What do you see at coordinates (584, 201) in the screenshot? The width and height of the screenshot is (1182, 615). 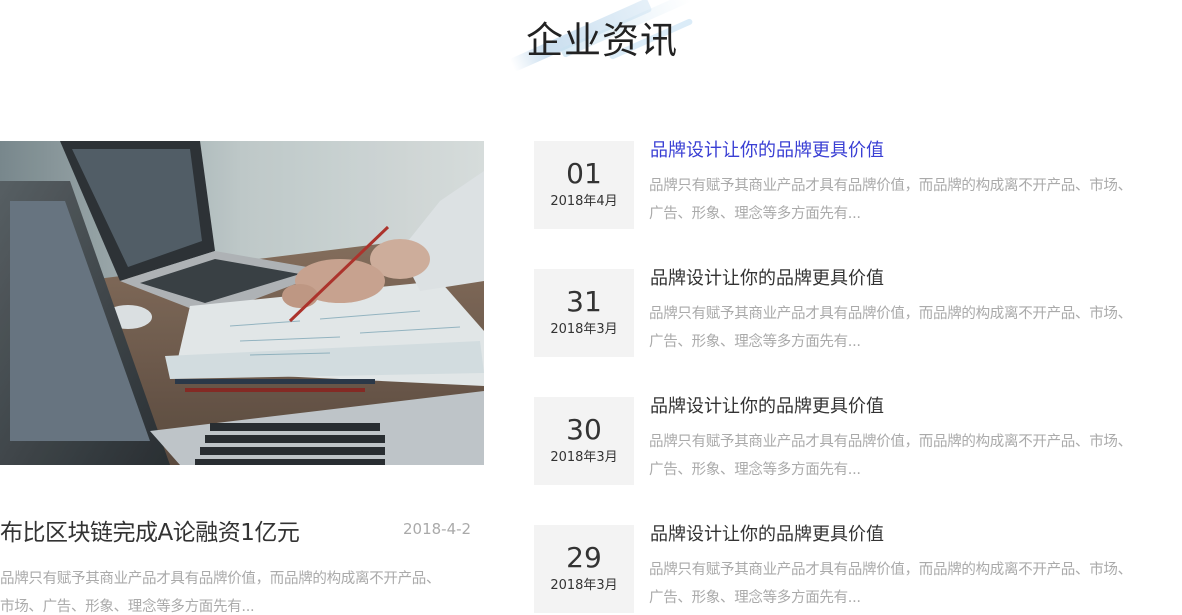 I see `date-year-month: 2018年4月` at bounding box center [584, 201].